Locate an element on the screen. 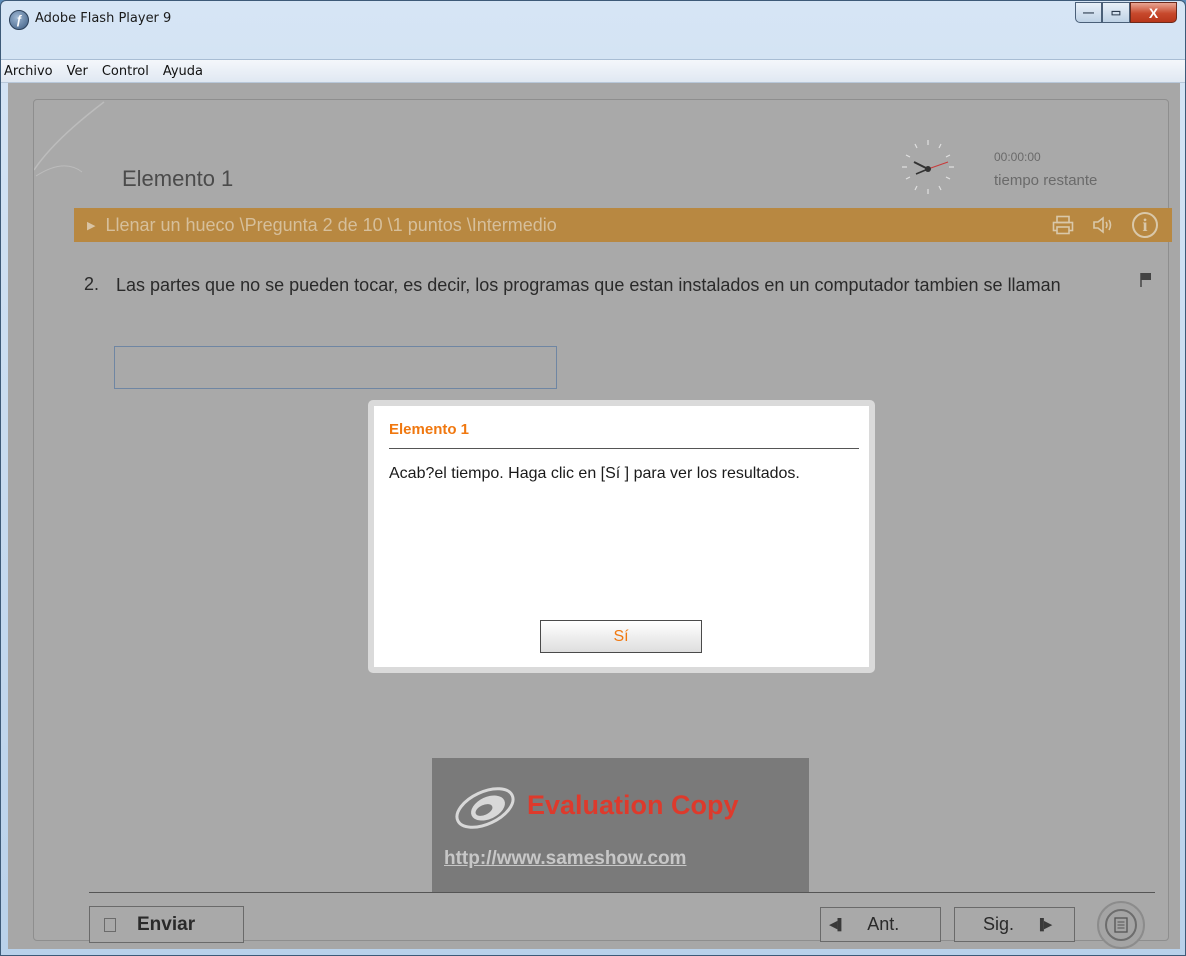 This screenshot has height=956, width=1186. close-button: X is located at coordinates (1153, 12).